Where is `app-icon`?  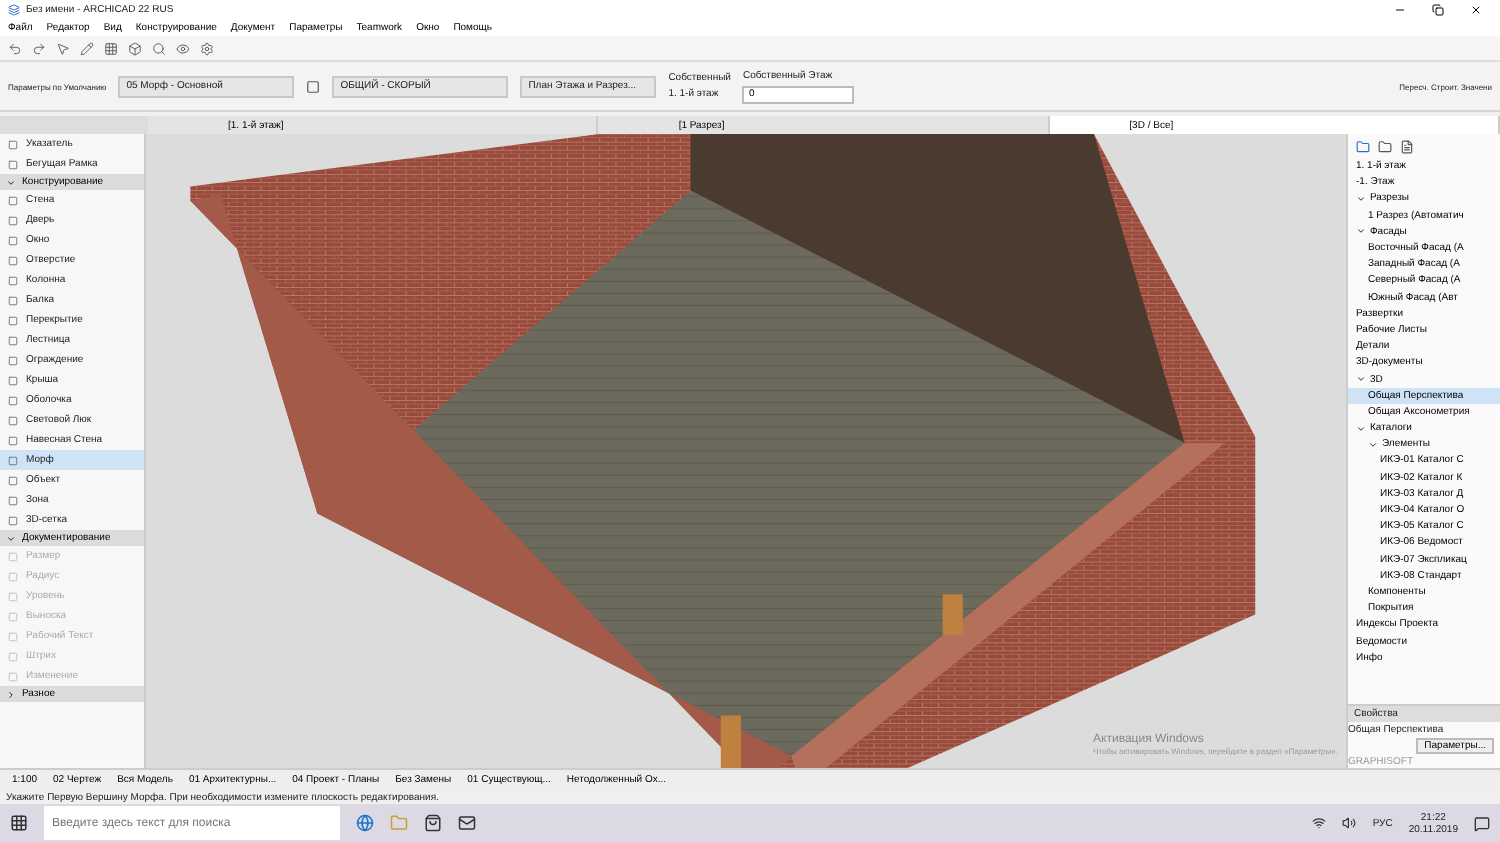
app-icon is located at coordinates (14, 10).